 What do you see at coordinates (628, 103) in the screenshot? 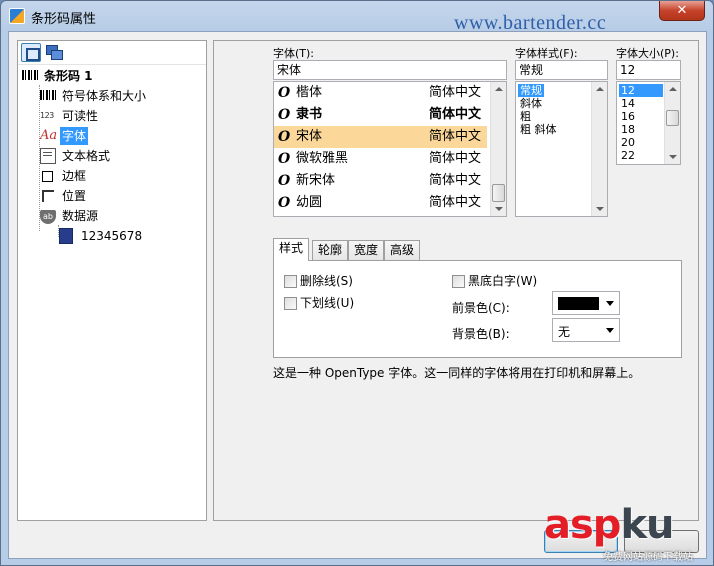
I see `font-size-item: 14` at bounding box center [628, 103].